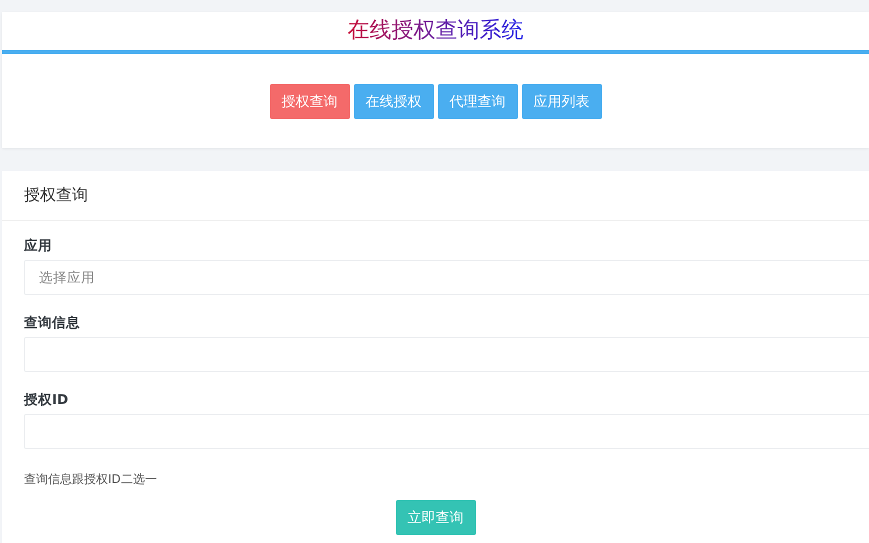 This screenshot has width=869, height=543. What do you see at coordinates (394, 101) in the screenshot?
I see `nav-button: 在线授权` at bounding box center [394, 101].